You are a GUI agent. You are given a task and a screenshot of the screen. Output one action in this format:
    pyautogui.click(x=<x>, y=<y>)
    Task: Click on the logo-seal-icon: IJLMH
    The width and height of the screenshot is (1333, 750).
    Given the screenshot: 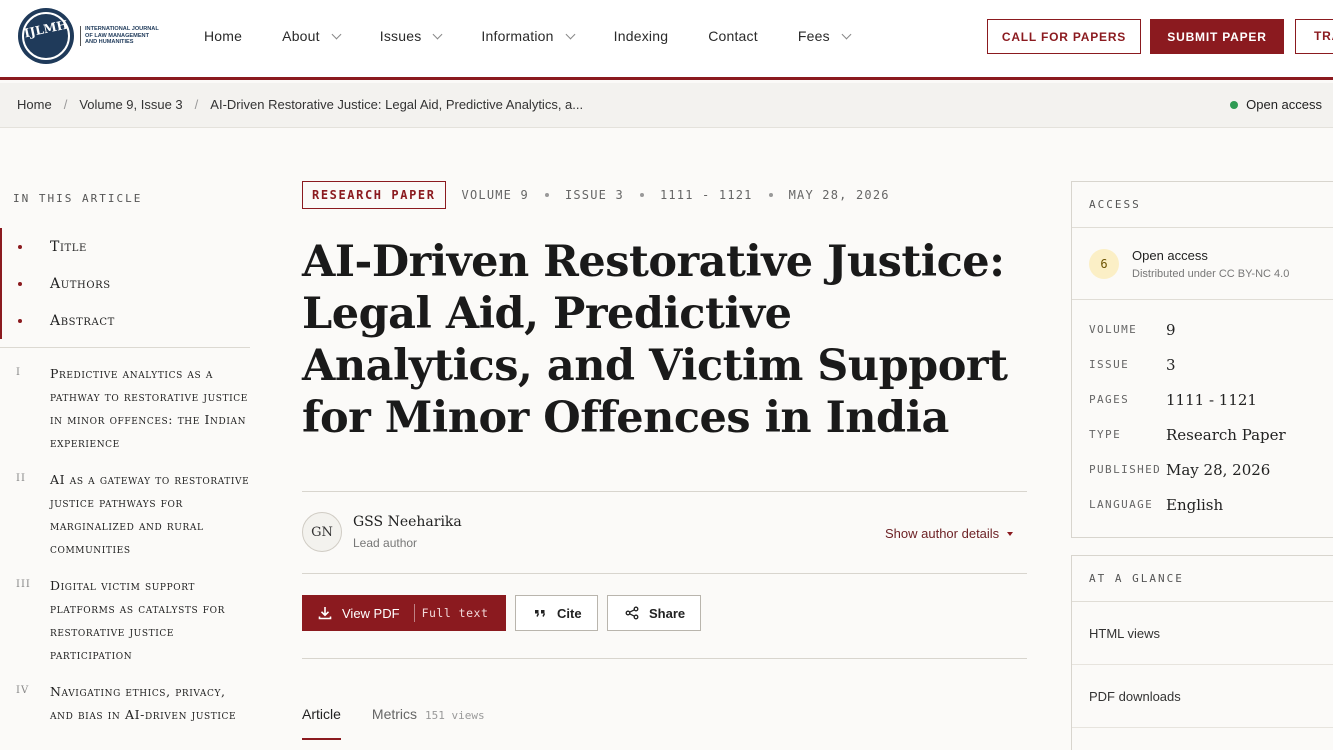 What is the action you would take?
    pyautogui.click(x=46, y=36)
    